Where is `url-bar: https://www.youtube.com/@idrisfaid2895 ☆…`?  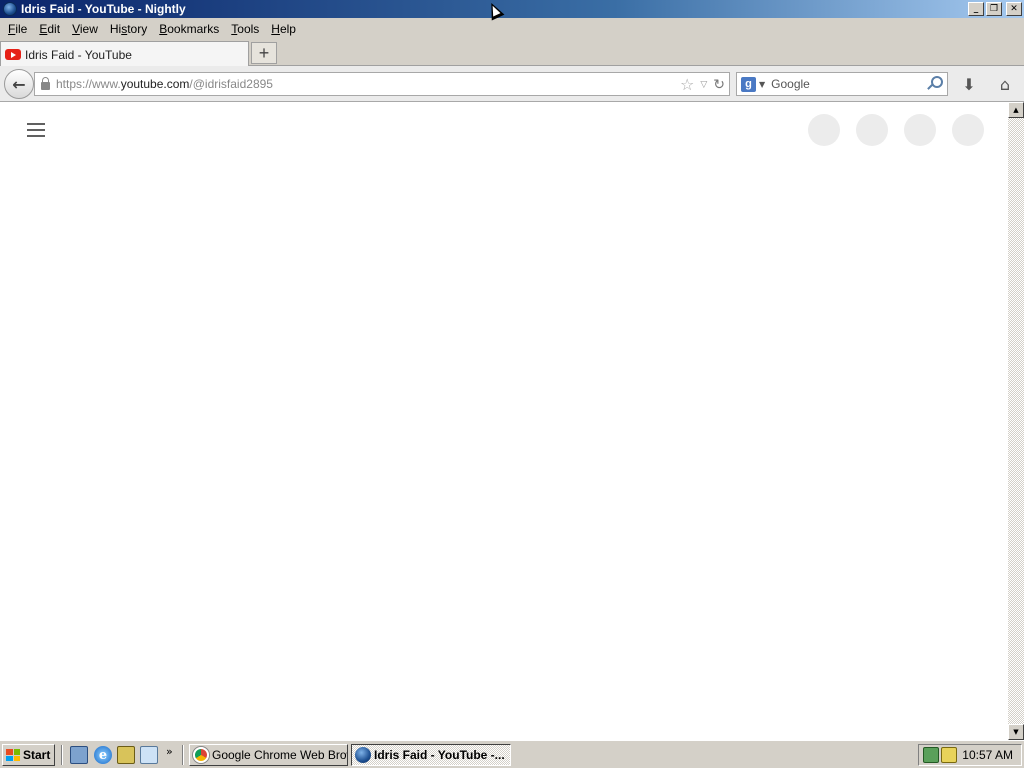 url-bar: https://www.youtube.com/@idrisfaid2895 ☆… is located at coordinates (382, 84).